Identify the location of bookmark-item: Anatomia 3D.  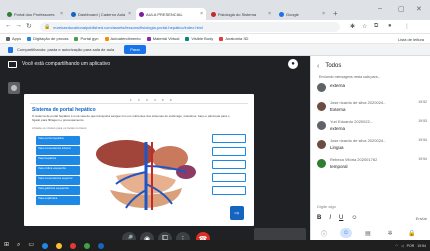
(233, 38).